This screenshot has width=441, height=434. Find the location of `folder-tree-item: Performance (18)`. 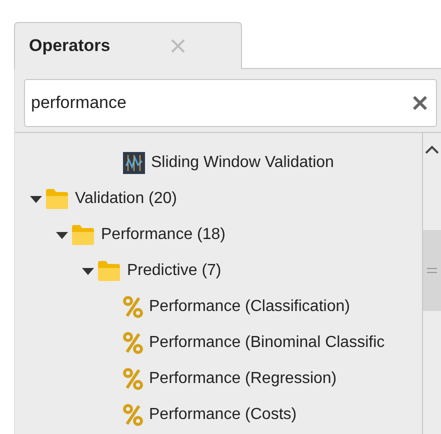

folder-tree-item: Performance (18) is located at coordinates (218, 235).